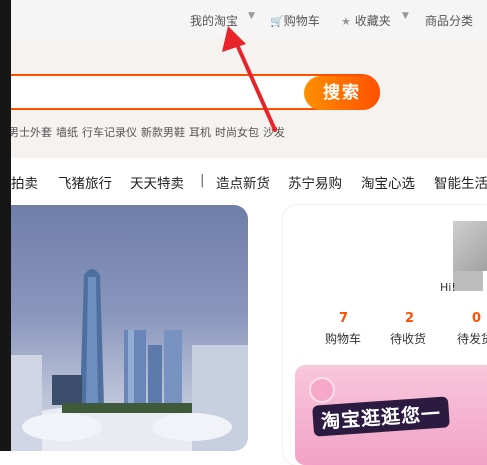  Describe the element at coordinates (472, 338) in the screenshot. I see `to-ship-label: 待发货` at that location.